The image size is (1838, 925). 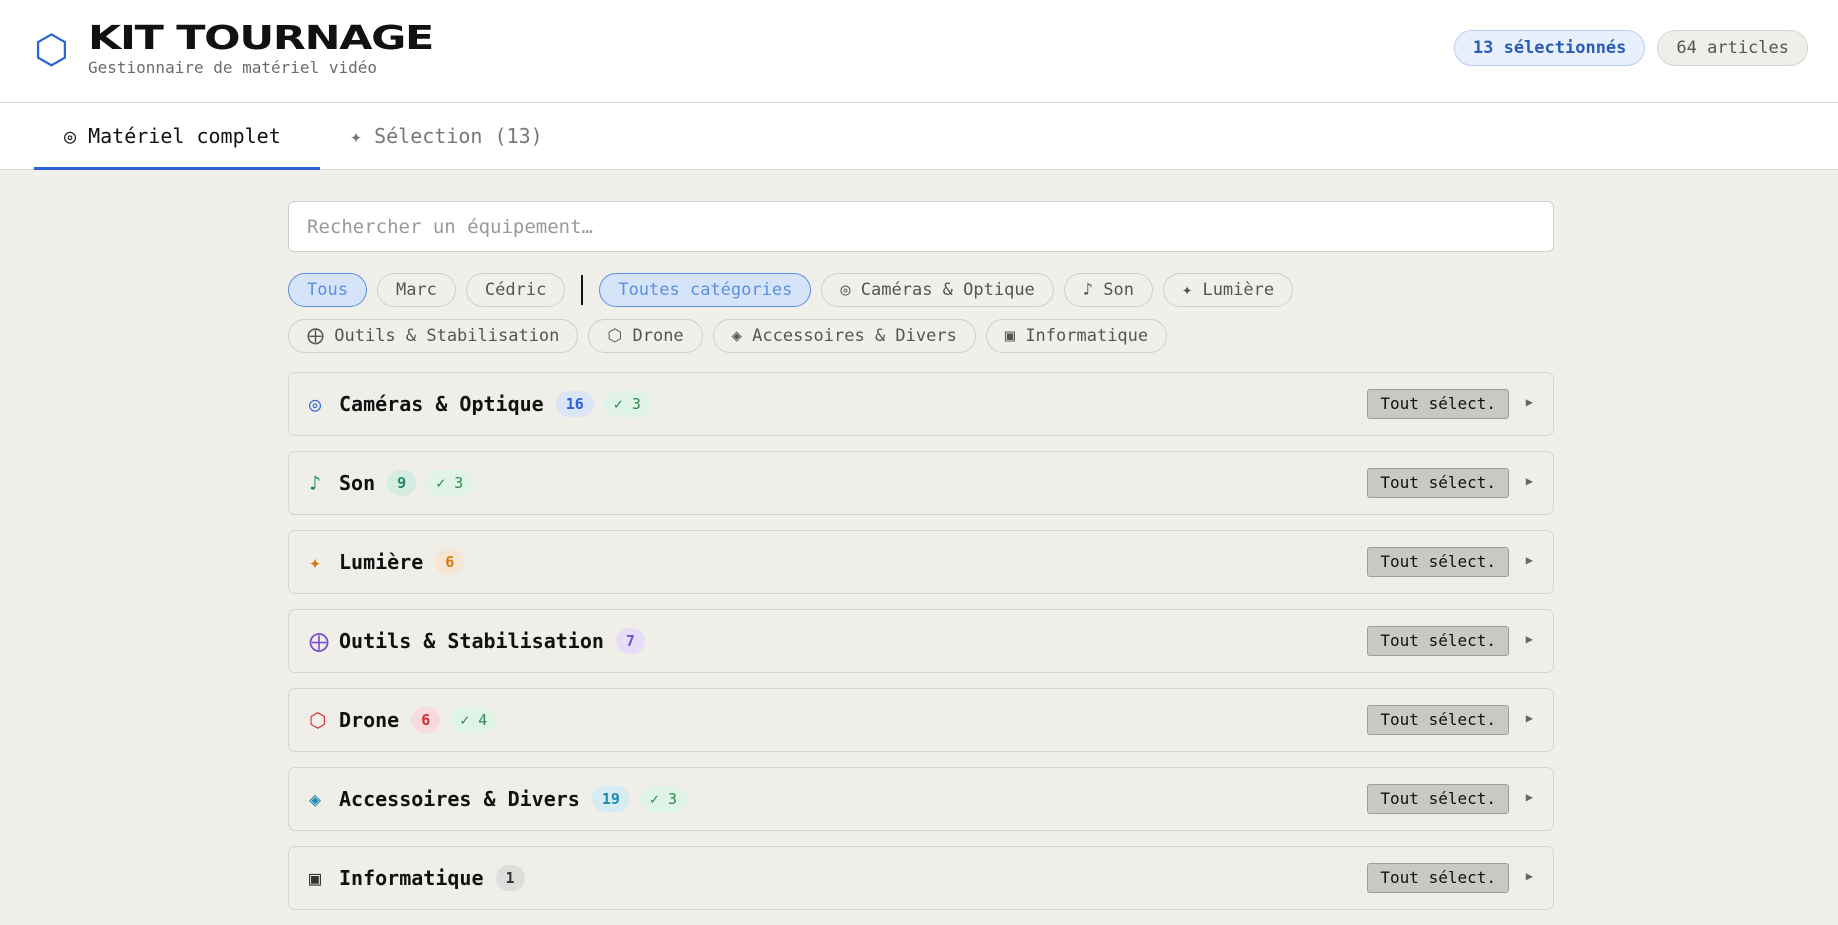 I want to click on category-row: ▣ Informatique 1 Tout sélect. ▶, so click(x=921, y=878).